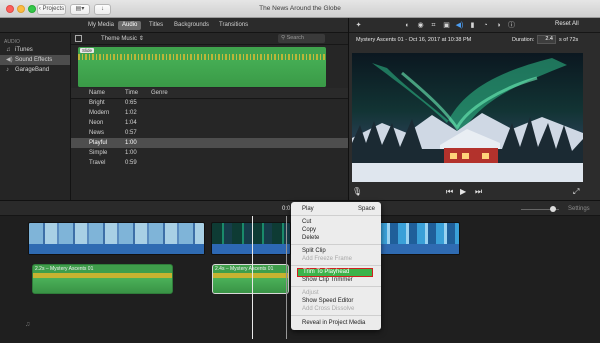 Image resolution: width=600 pixels, height=343 pixels. Describe the element at coordinates (420, 25) in the screenshot. I see `color-correction-icon: ◉` at that location.